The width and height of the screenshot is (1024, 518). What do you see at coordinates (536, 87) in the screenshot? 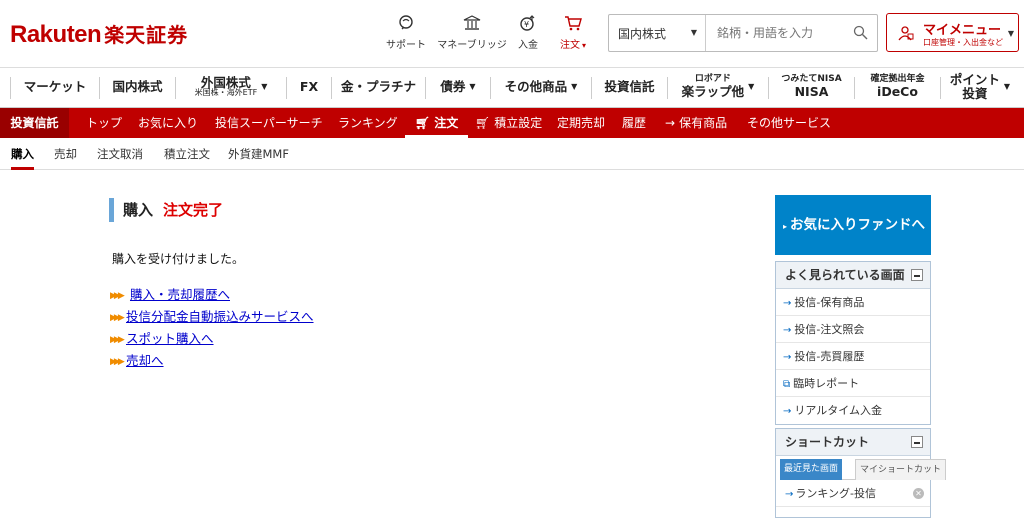
I see `nav-other-products-label: その他商品` at bounding box center [536, 87].